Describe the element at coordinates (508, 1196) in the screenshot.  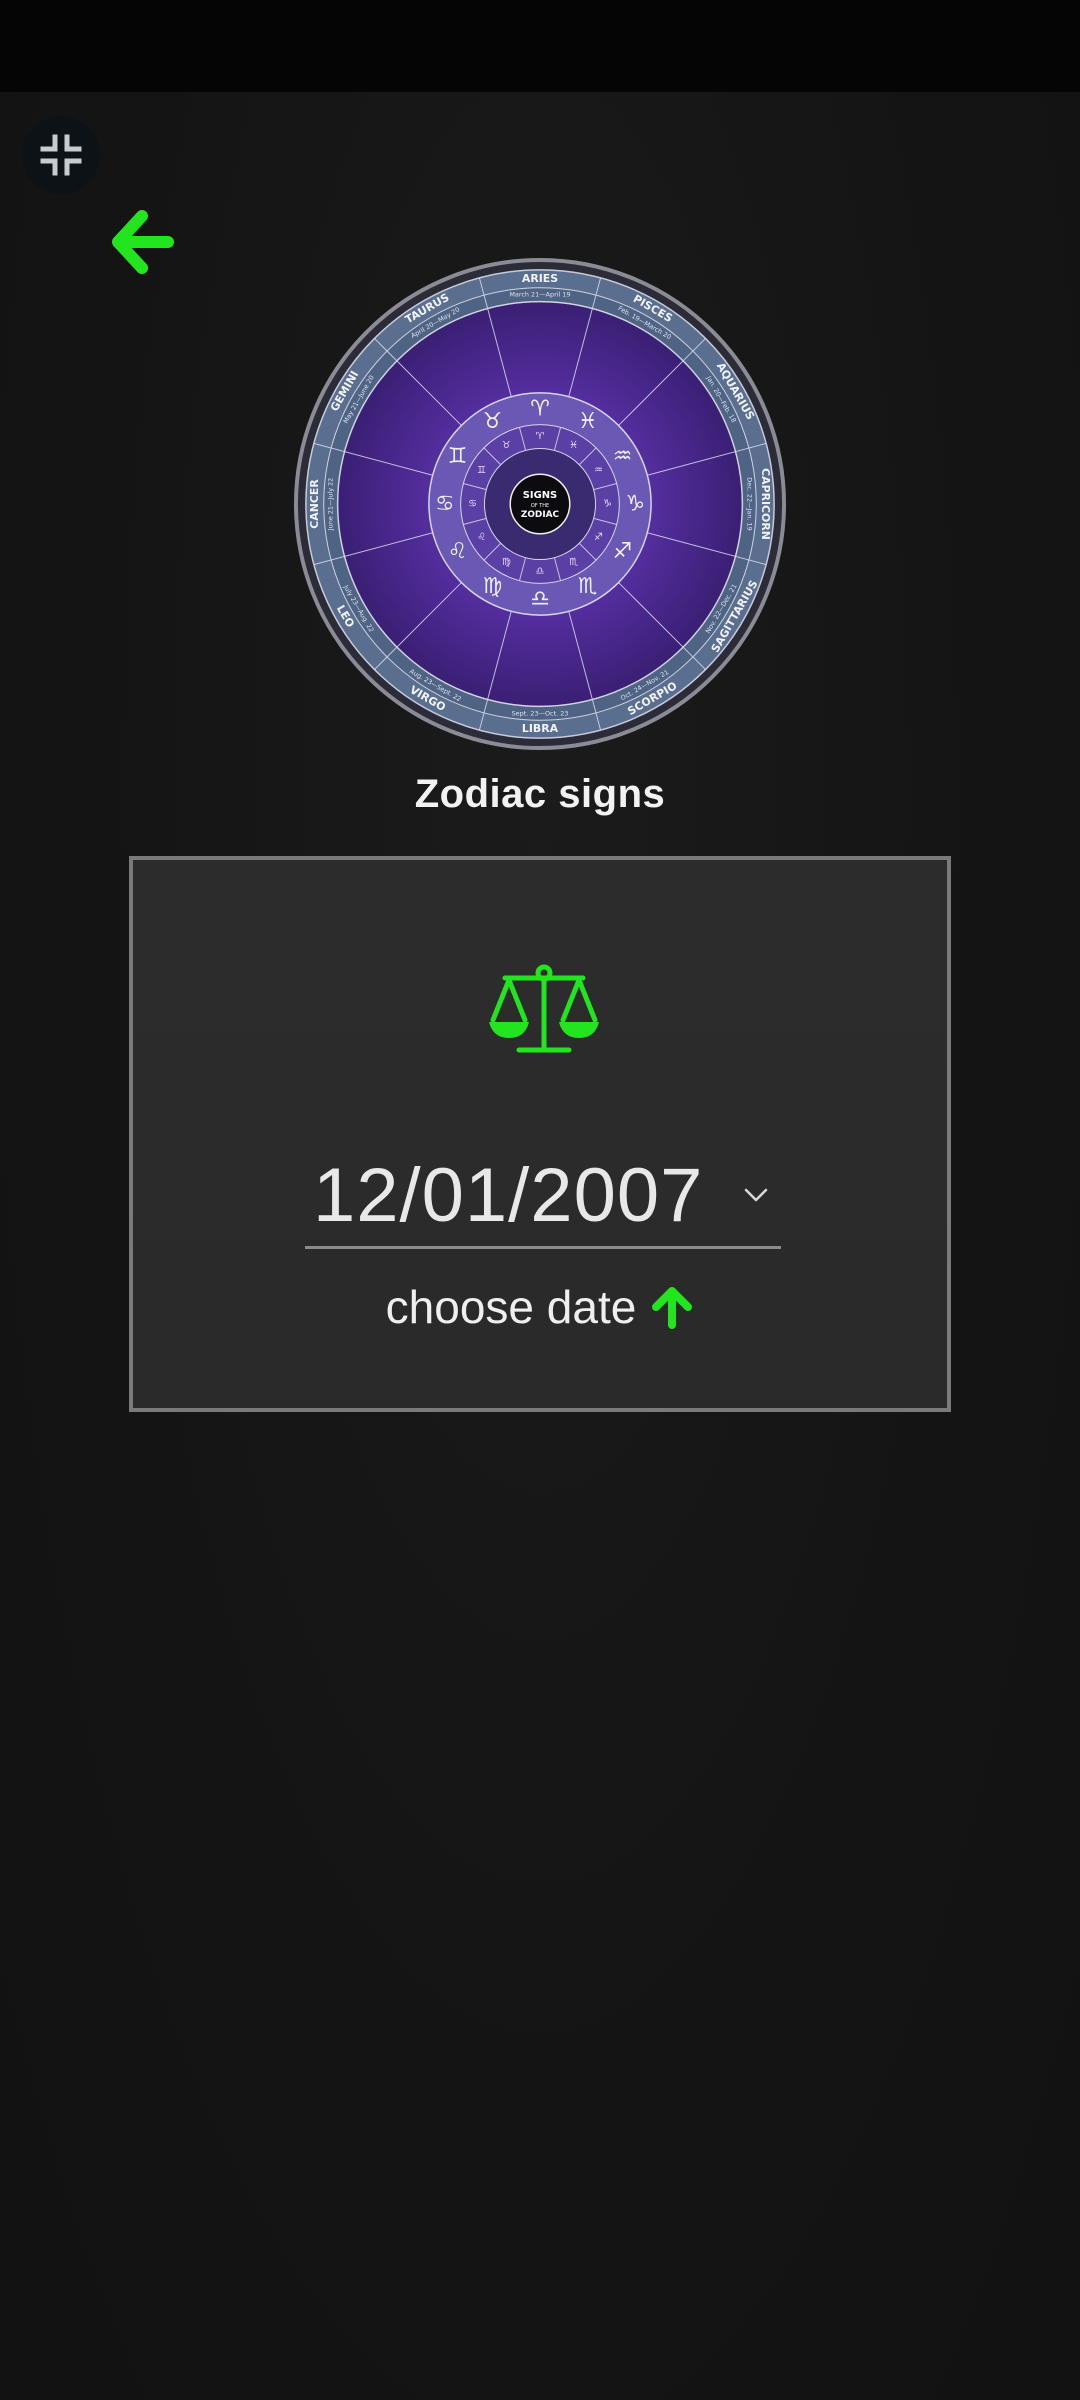
I see `date-value: 12/01/2007` at that location.